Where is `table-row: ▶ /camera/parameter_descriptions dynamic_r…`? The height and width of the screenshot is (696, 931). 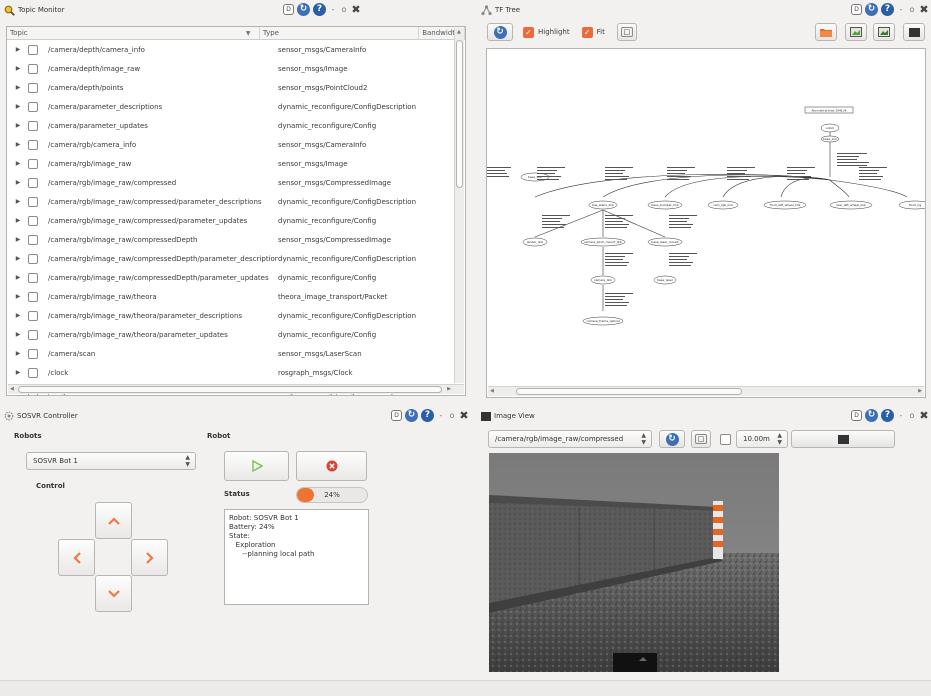
table-row: ▶ /camera/parameter_descriptions dynamic_r… is located at coordinates (231, 106).